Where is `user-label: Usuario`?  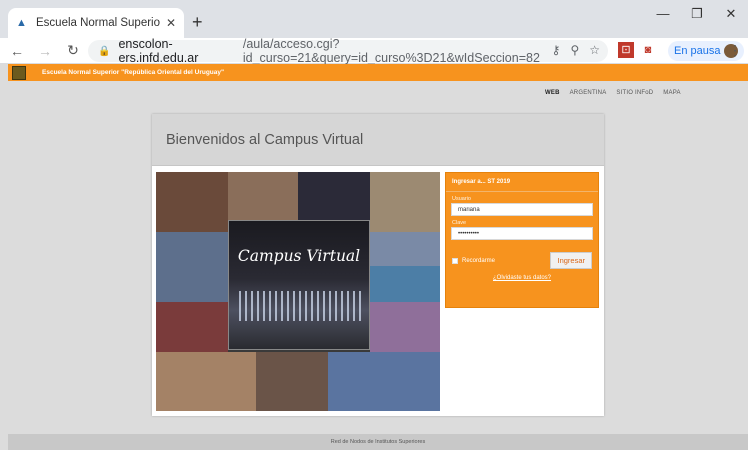
user-label: Usuario is located at coordinates (461, 199).